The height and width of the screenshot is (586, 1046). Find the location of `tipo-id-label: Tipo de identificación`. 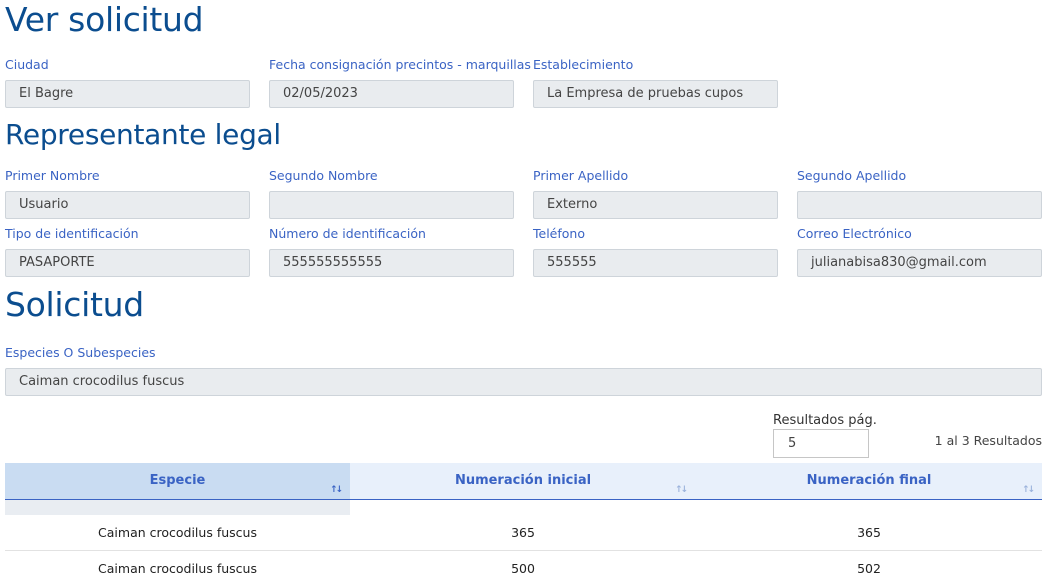

tipo-id-label: Tipo de identificación is located at coordinates (72, 233).